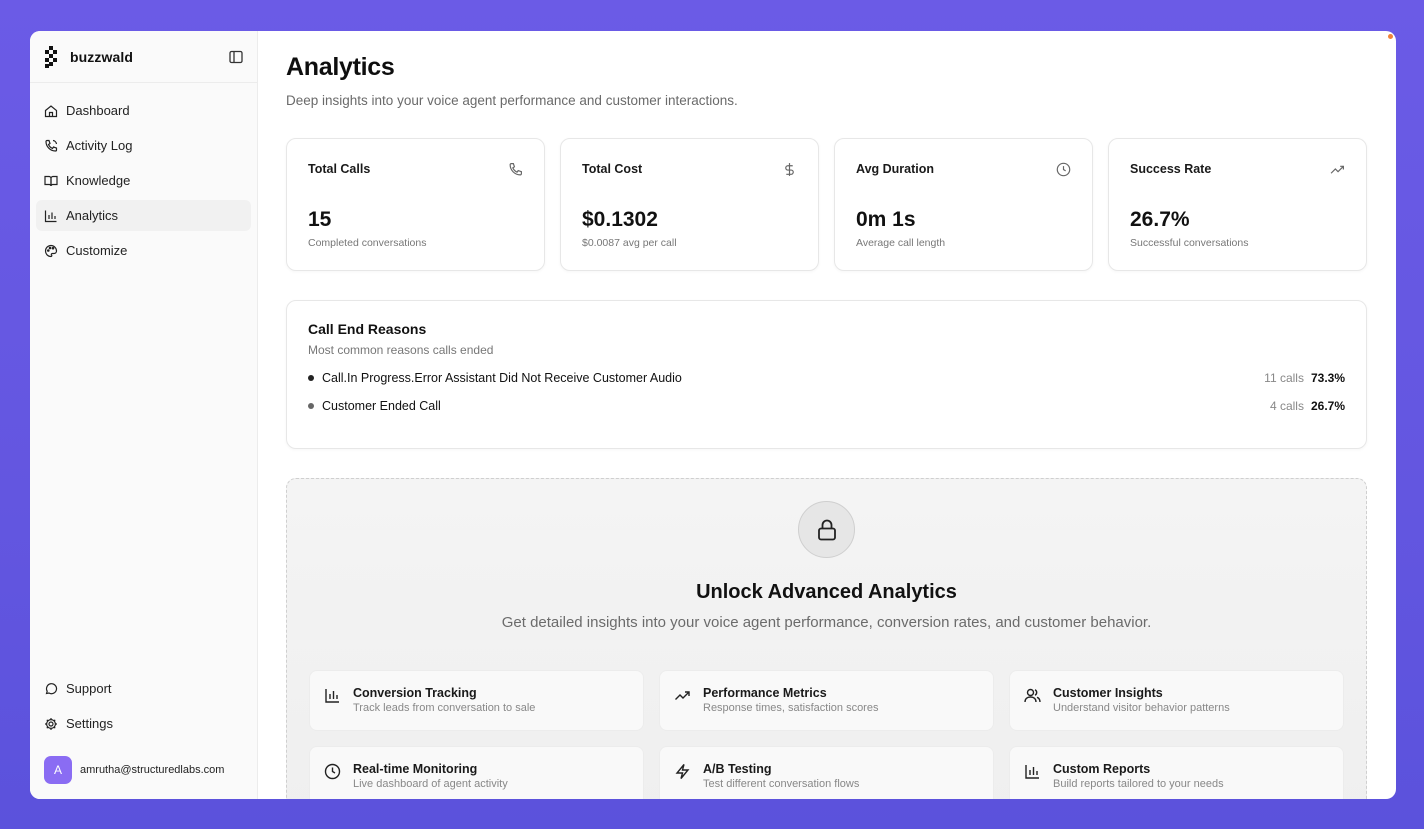 Image resolution: width=1424 pixels, height=829 pixels. Describe the element at coordinates (620, 219) in the screenshot. I see `stat-value: $0.1302` at that location.